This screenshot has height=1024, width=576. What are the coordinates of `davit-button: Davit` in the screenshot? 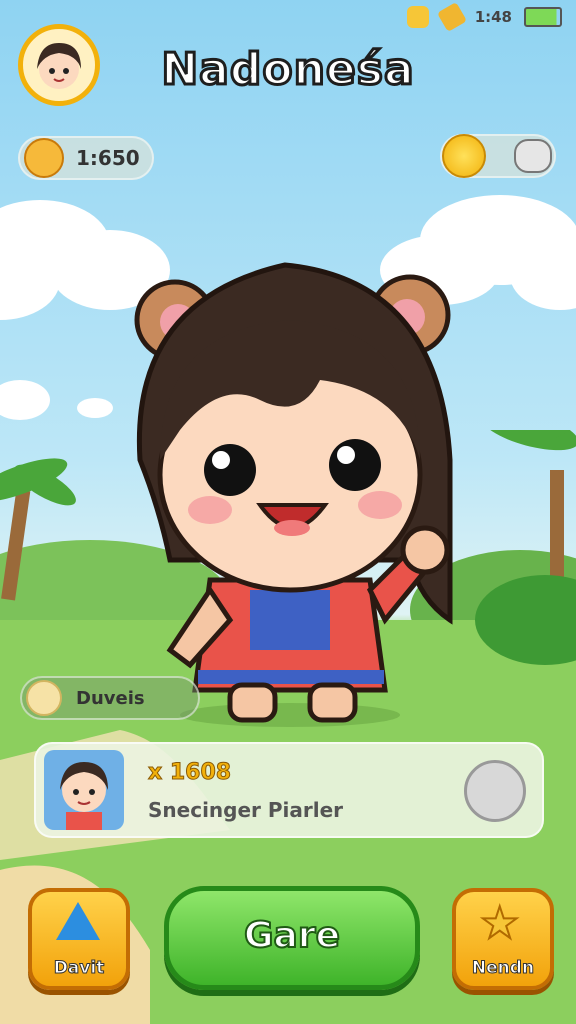 It's located at (79, 939).